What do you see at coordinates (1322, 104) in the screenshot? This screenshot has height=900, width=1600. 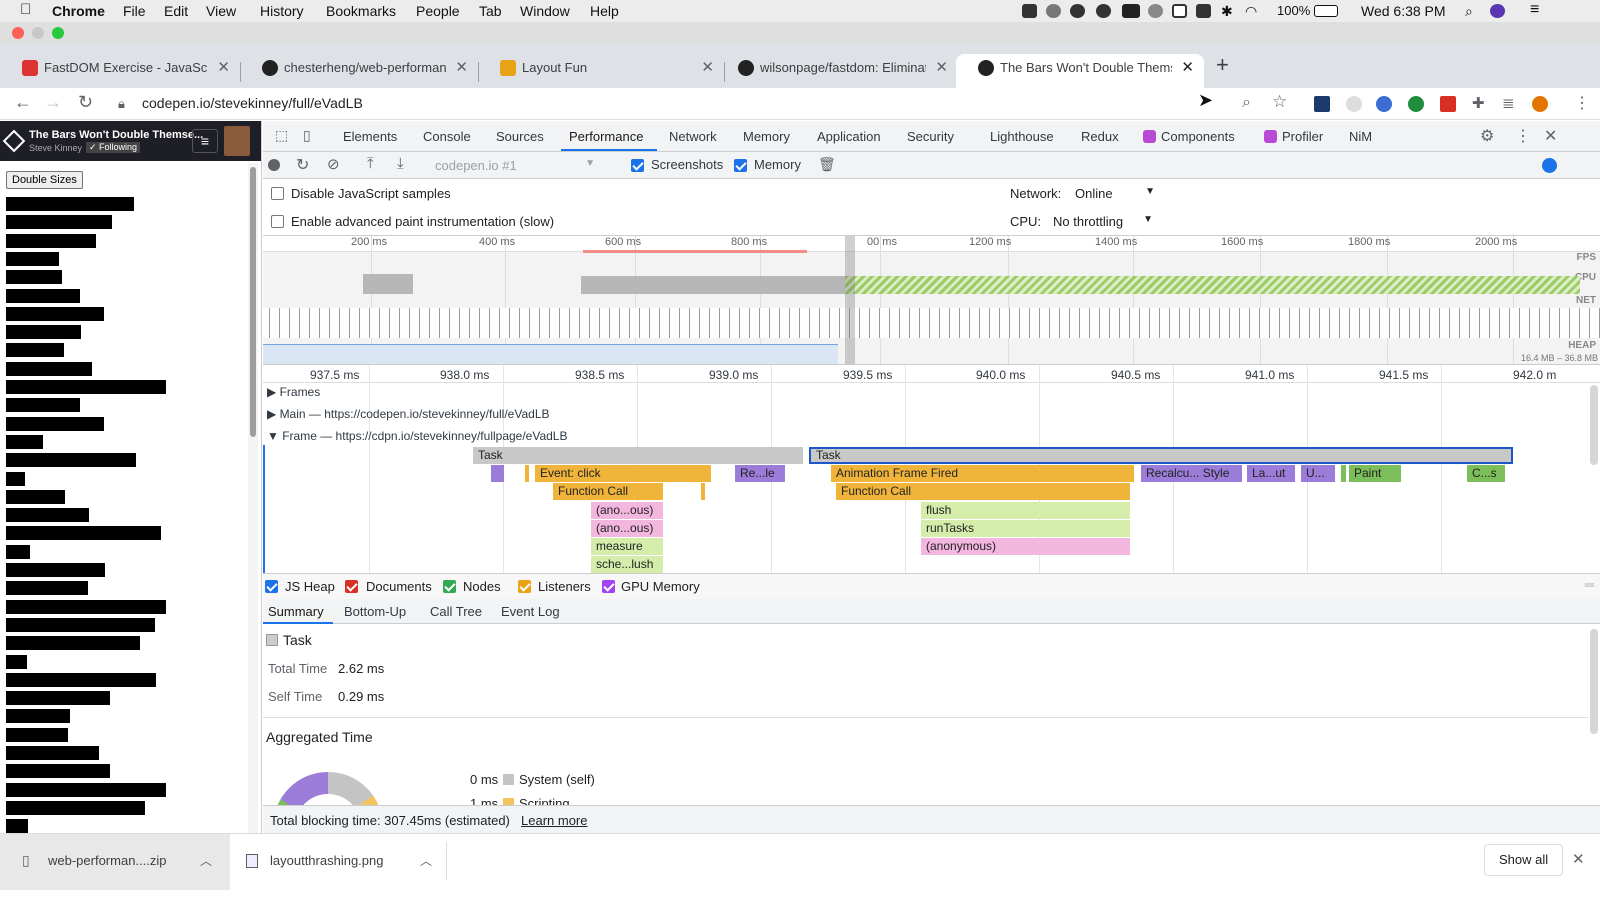 I see `react-devtools-icon` at bounding box center [1322, 104].